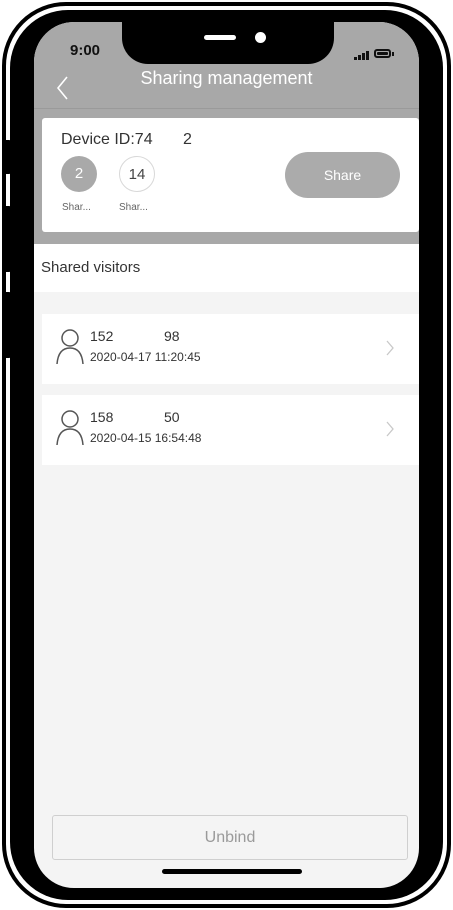 The height and width of the screenshot is (910, 453). I want to click on battery-icon, so click(382, 53).